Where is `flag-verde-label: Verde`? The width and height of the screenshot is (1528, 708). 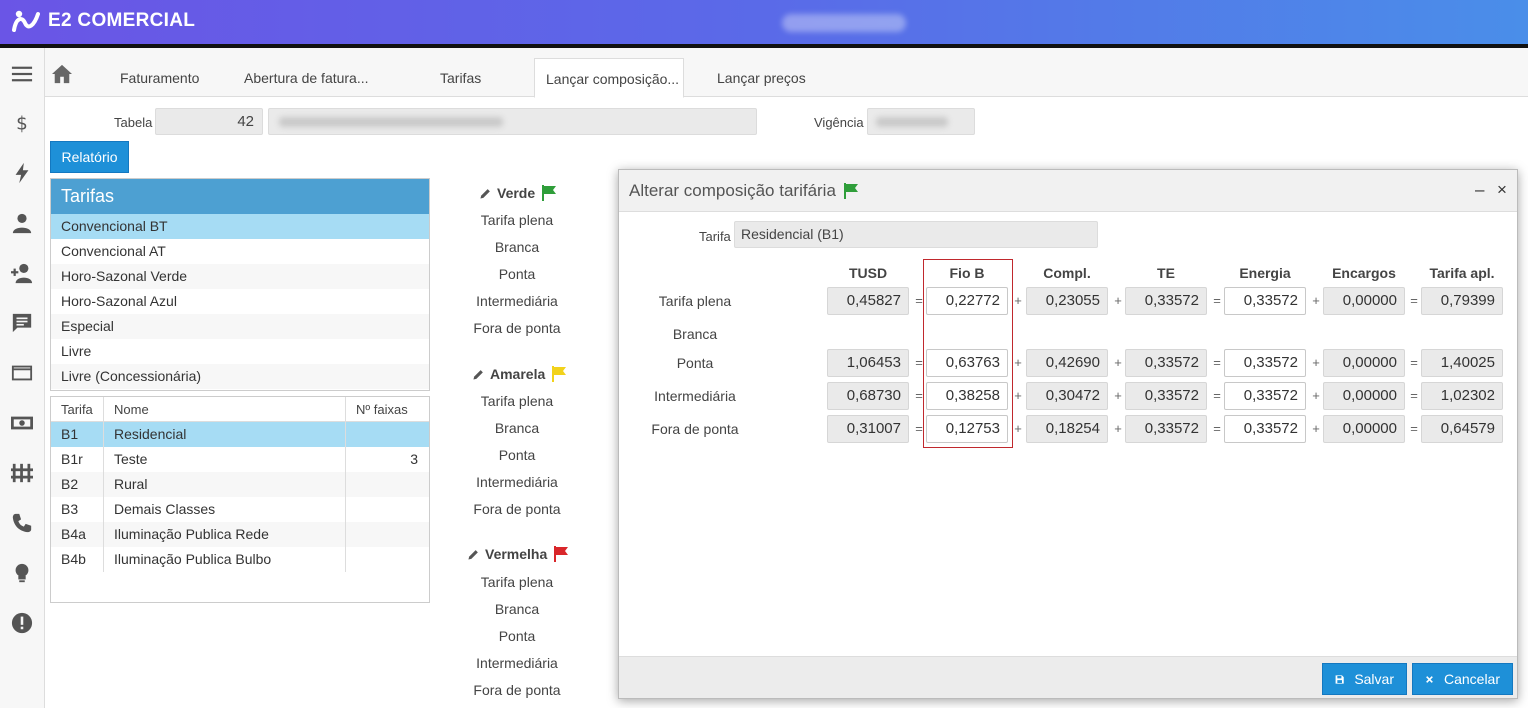 flag-verde-label: Verde is located at coordinates (516, 193).